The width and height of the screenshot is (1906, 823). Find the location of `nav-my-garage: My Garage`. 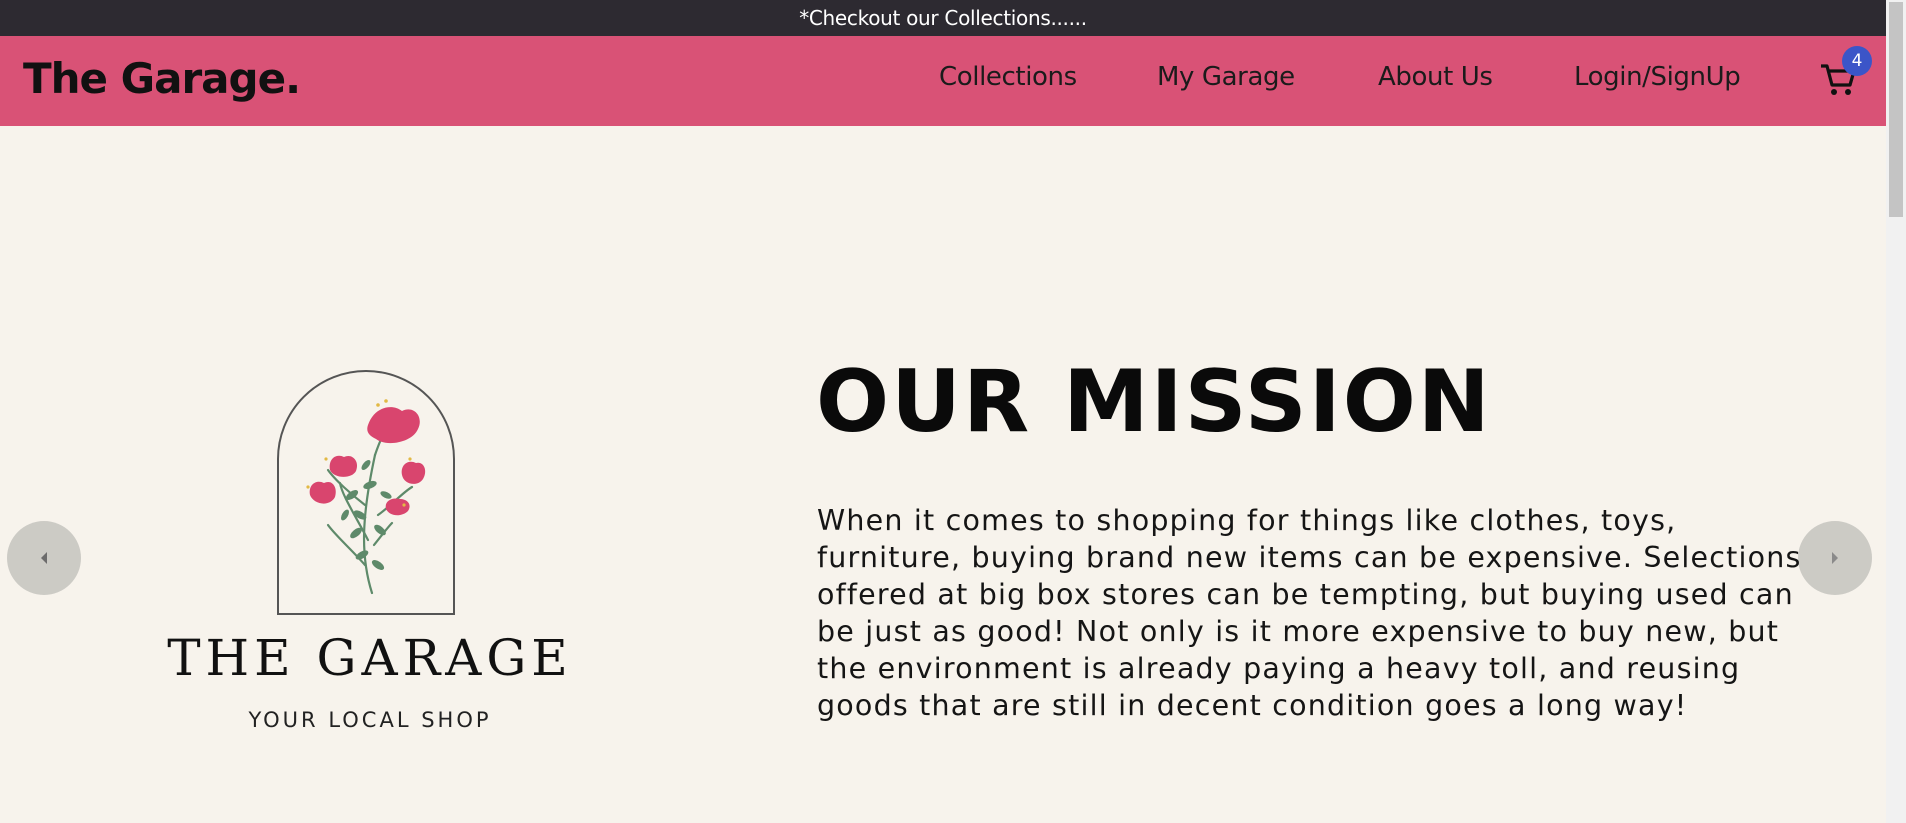

nav-my-garage: My Garage is located at coordinates (1226, 77).